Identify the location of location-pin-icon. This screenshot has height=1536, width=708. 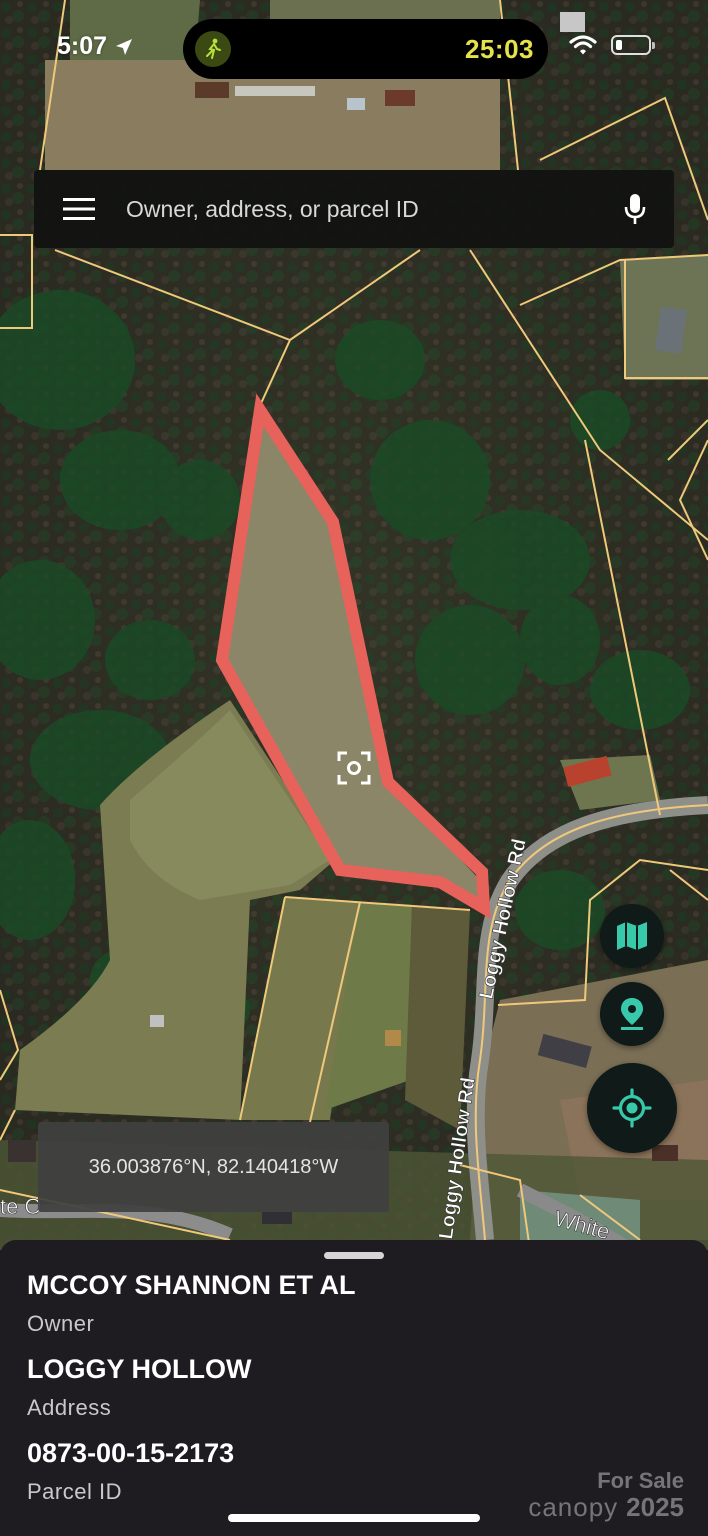
(632, 1014).